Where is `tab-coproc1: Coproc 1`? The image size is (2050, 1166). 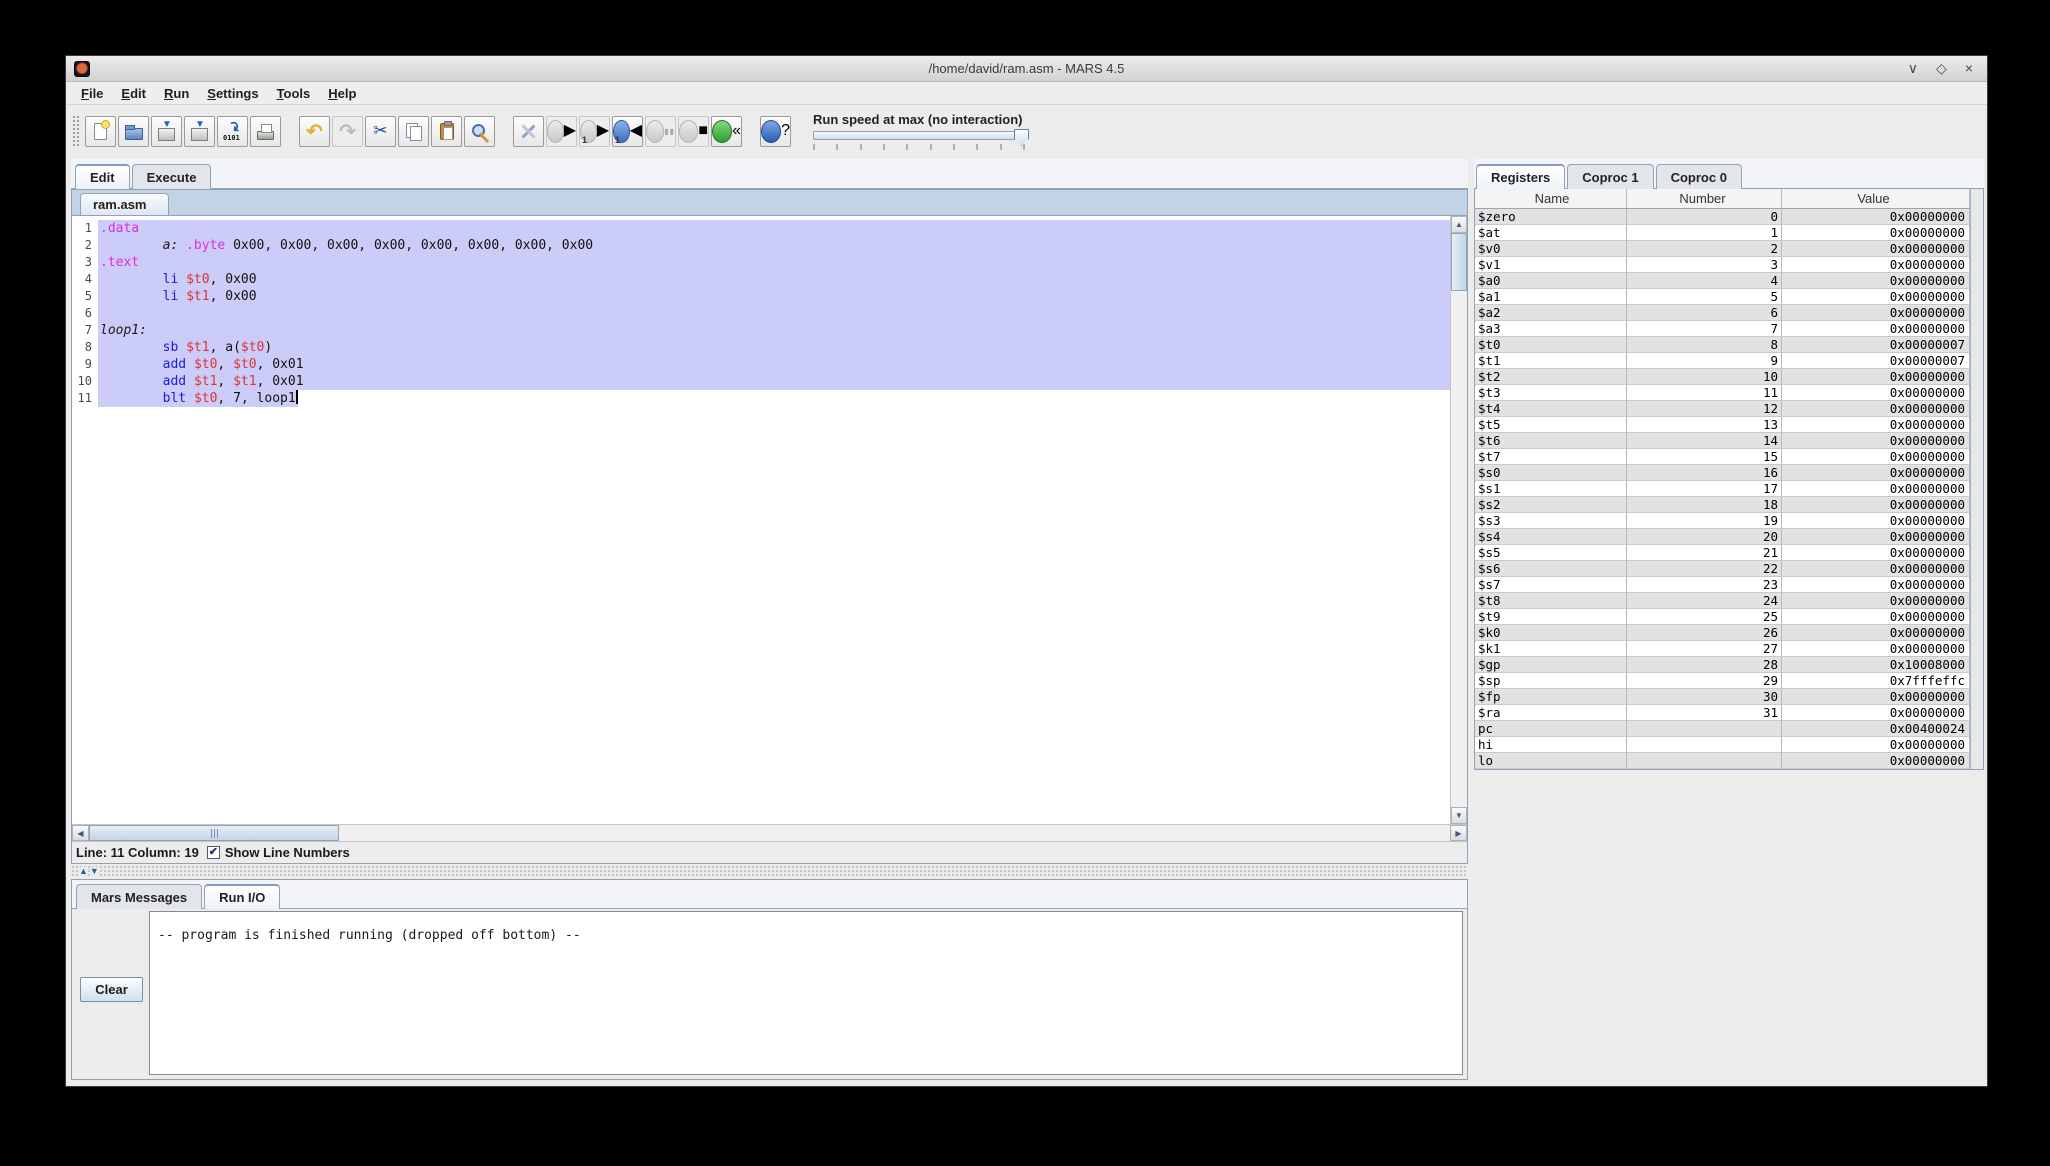 tab-coproc1: Coproc 1 is located at coordinates (1610, 176).